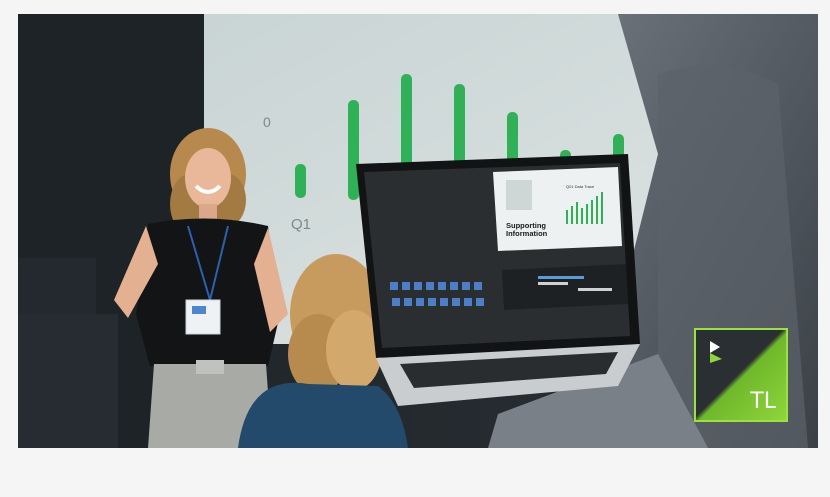  Describe the element at coordinates (267, 122) in the screenshot. I see `projected-axis-value: 0` at that location.